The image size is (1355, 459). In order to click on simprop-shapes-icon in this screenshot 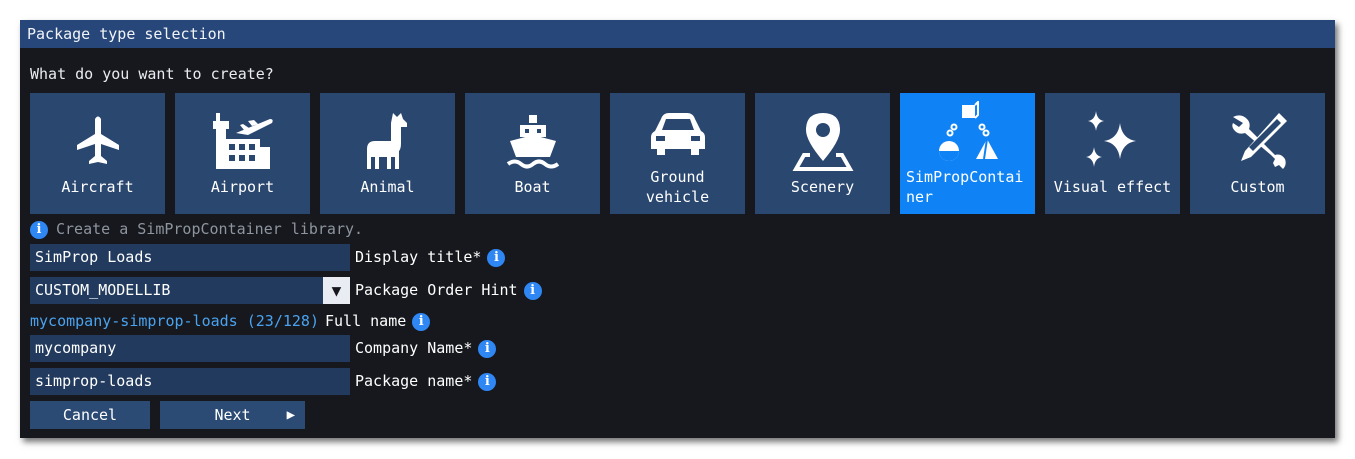, I will do `click(968, 132)`.